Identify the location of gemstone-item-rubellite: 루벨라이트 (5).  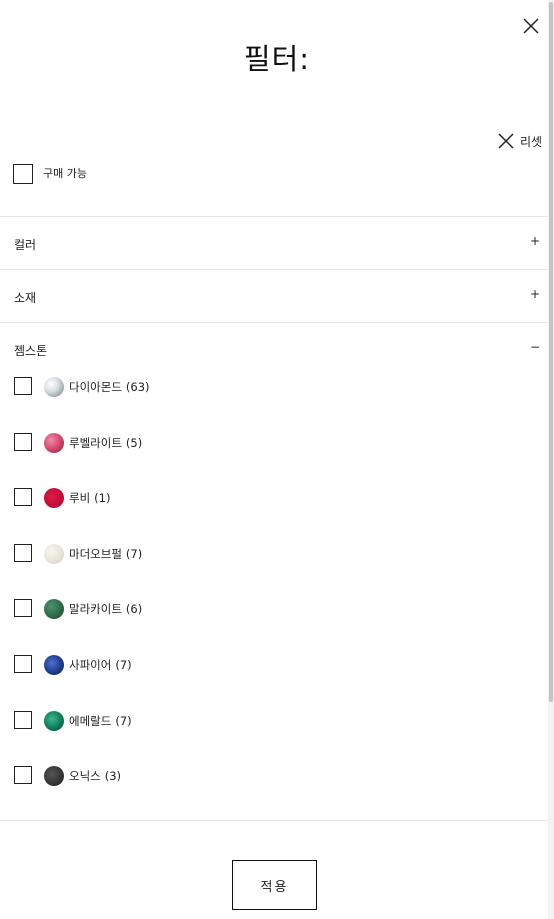
(274, 442).